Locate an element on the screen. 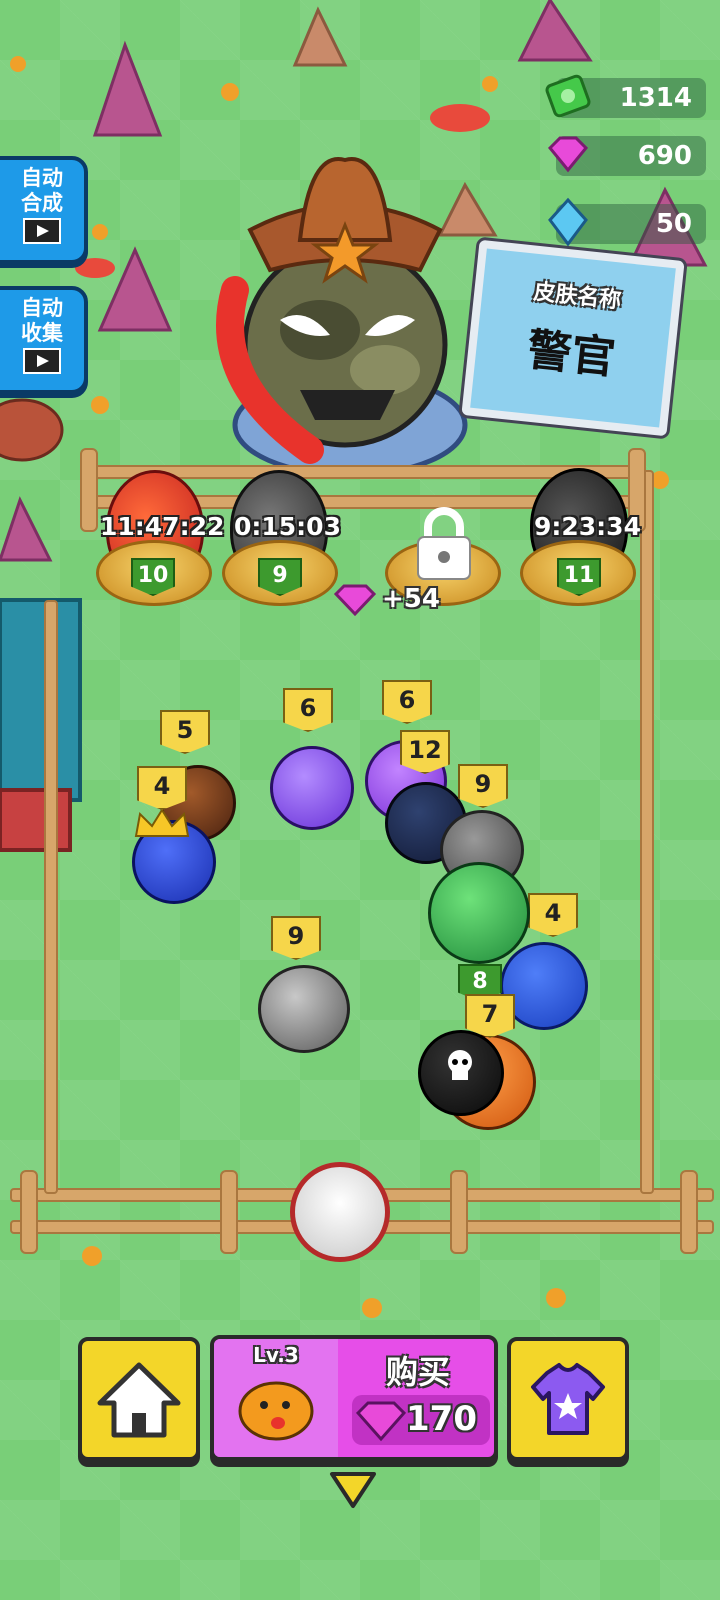 Image resolution: width=720 pixels, height=1600 pixels. blob-icon is located at coordinates (276, 1411).